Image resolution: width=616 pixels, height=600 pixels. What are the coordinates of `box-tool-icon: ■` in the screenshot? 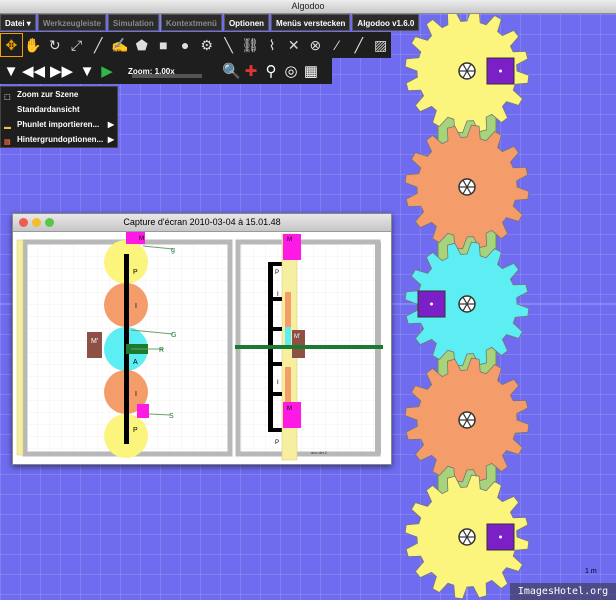 It's located at (163, 45).